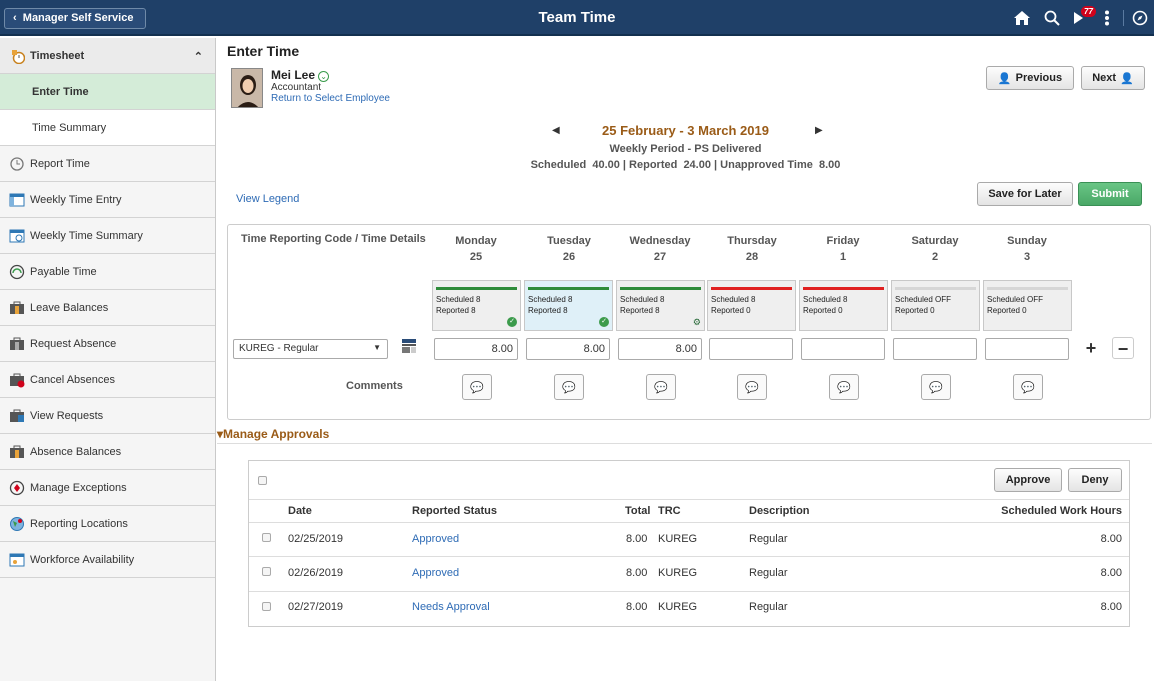 This screenshot has width=1154, height=681. I want to click on deny-button: Deny, so click(1095, 480).